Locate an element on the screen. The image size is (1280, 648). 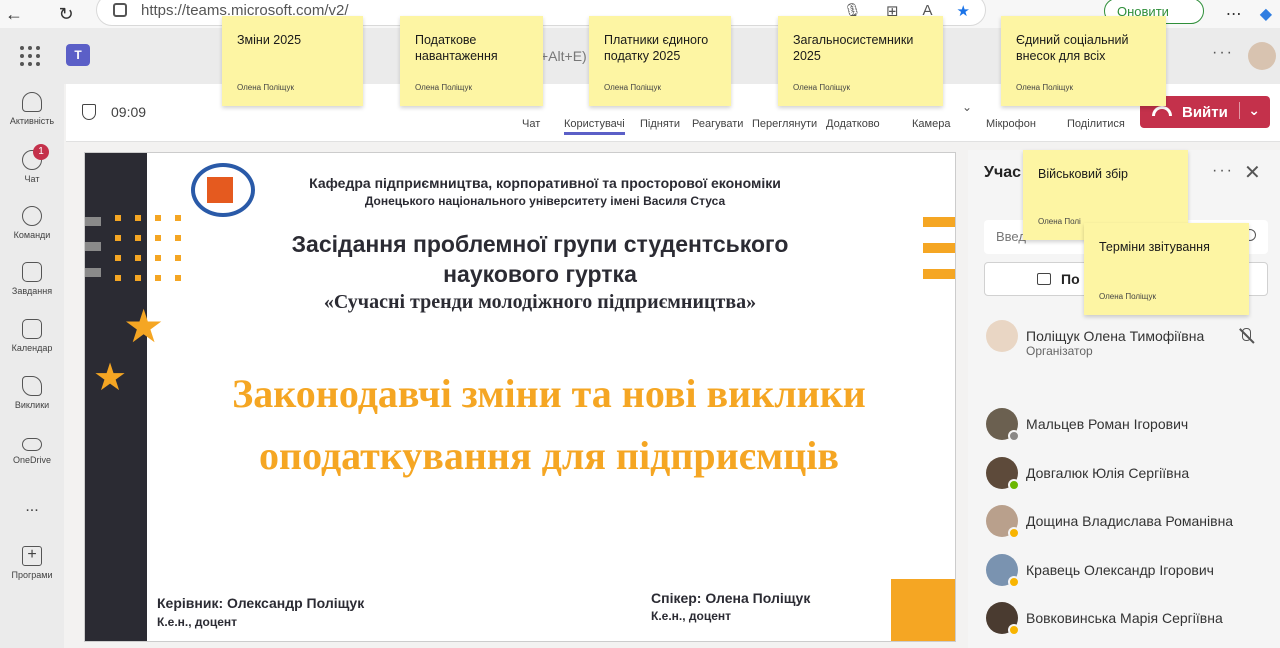
participant-item: Вовковинська Марія Сергіївна is located at coordinates (1129, 622).